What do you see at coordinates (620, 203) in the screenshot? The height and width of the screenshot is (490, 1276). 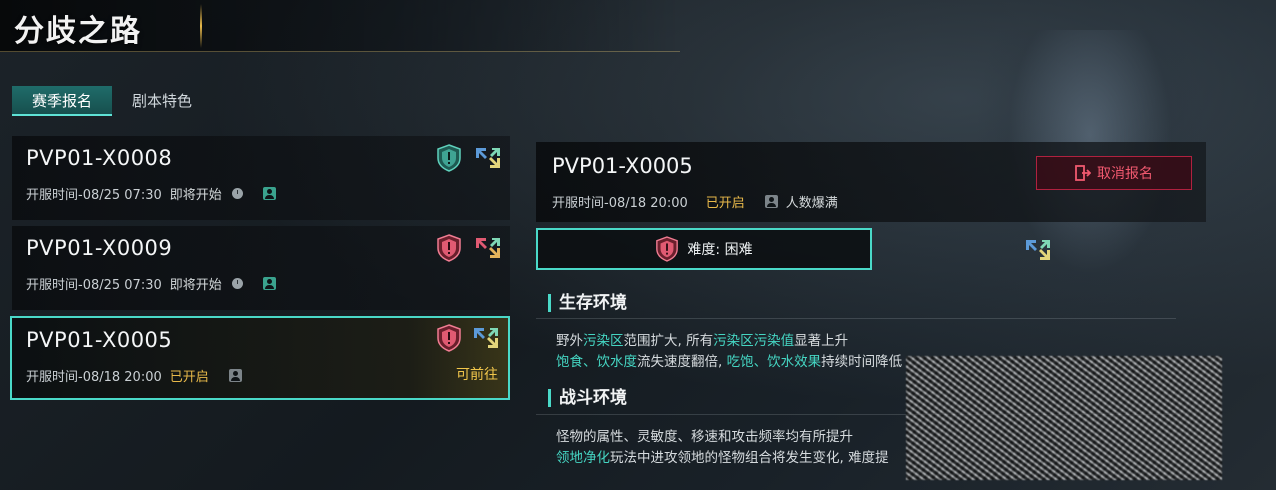 I see `detail-open-time: 开服时间-08/18 20:00` at bounding box center [620, 203].